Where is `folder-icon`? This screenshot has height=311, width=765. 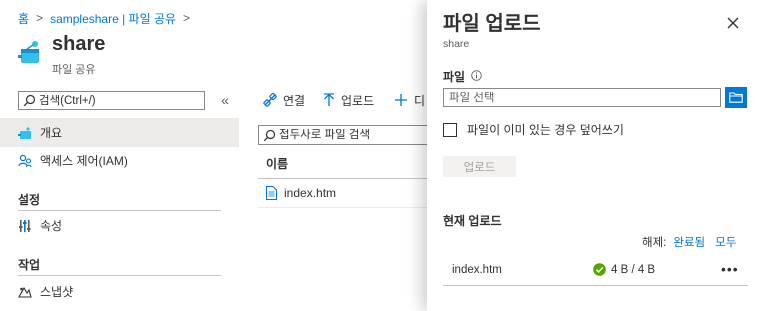
folder-icon is located at coordinates (736, 97).